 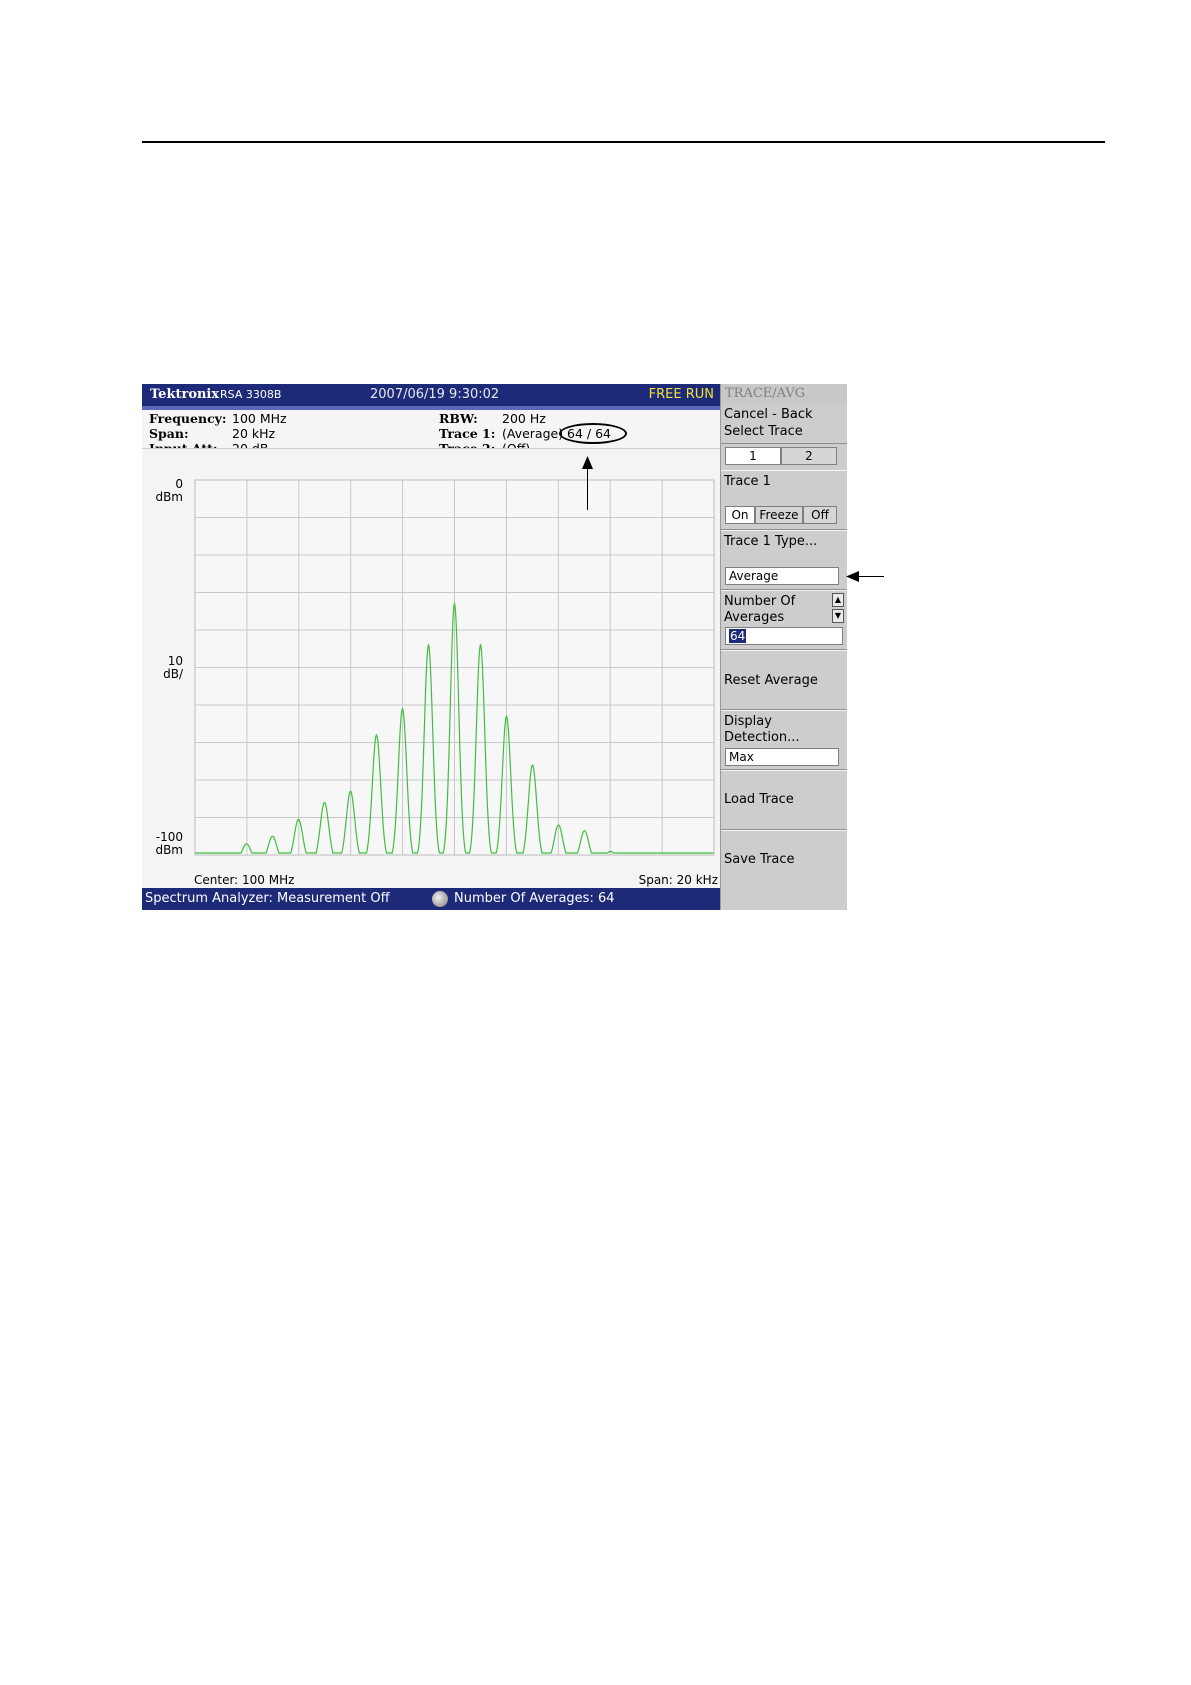 I want to click on trace1-freeze-option: Freeze, so click(x=779, y=515).